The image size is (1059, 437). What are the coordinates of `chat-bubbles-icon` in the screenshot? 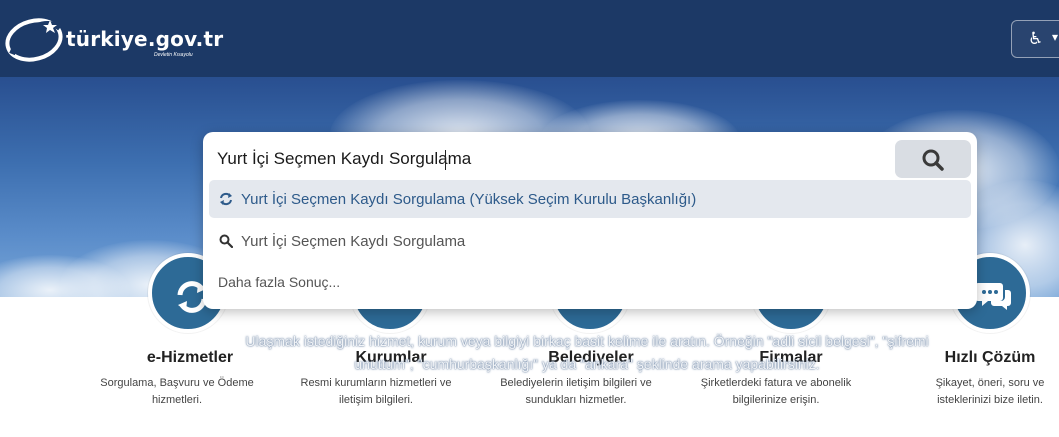 It's located at (993, 296).